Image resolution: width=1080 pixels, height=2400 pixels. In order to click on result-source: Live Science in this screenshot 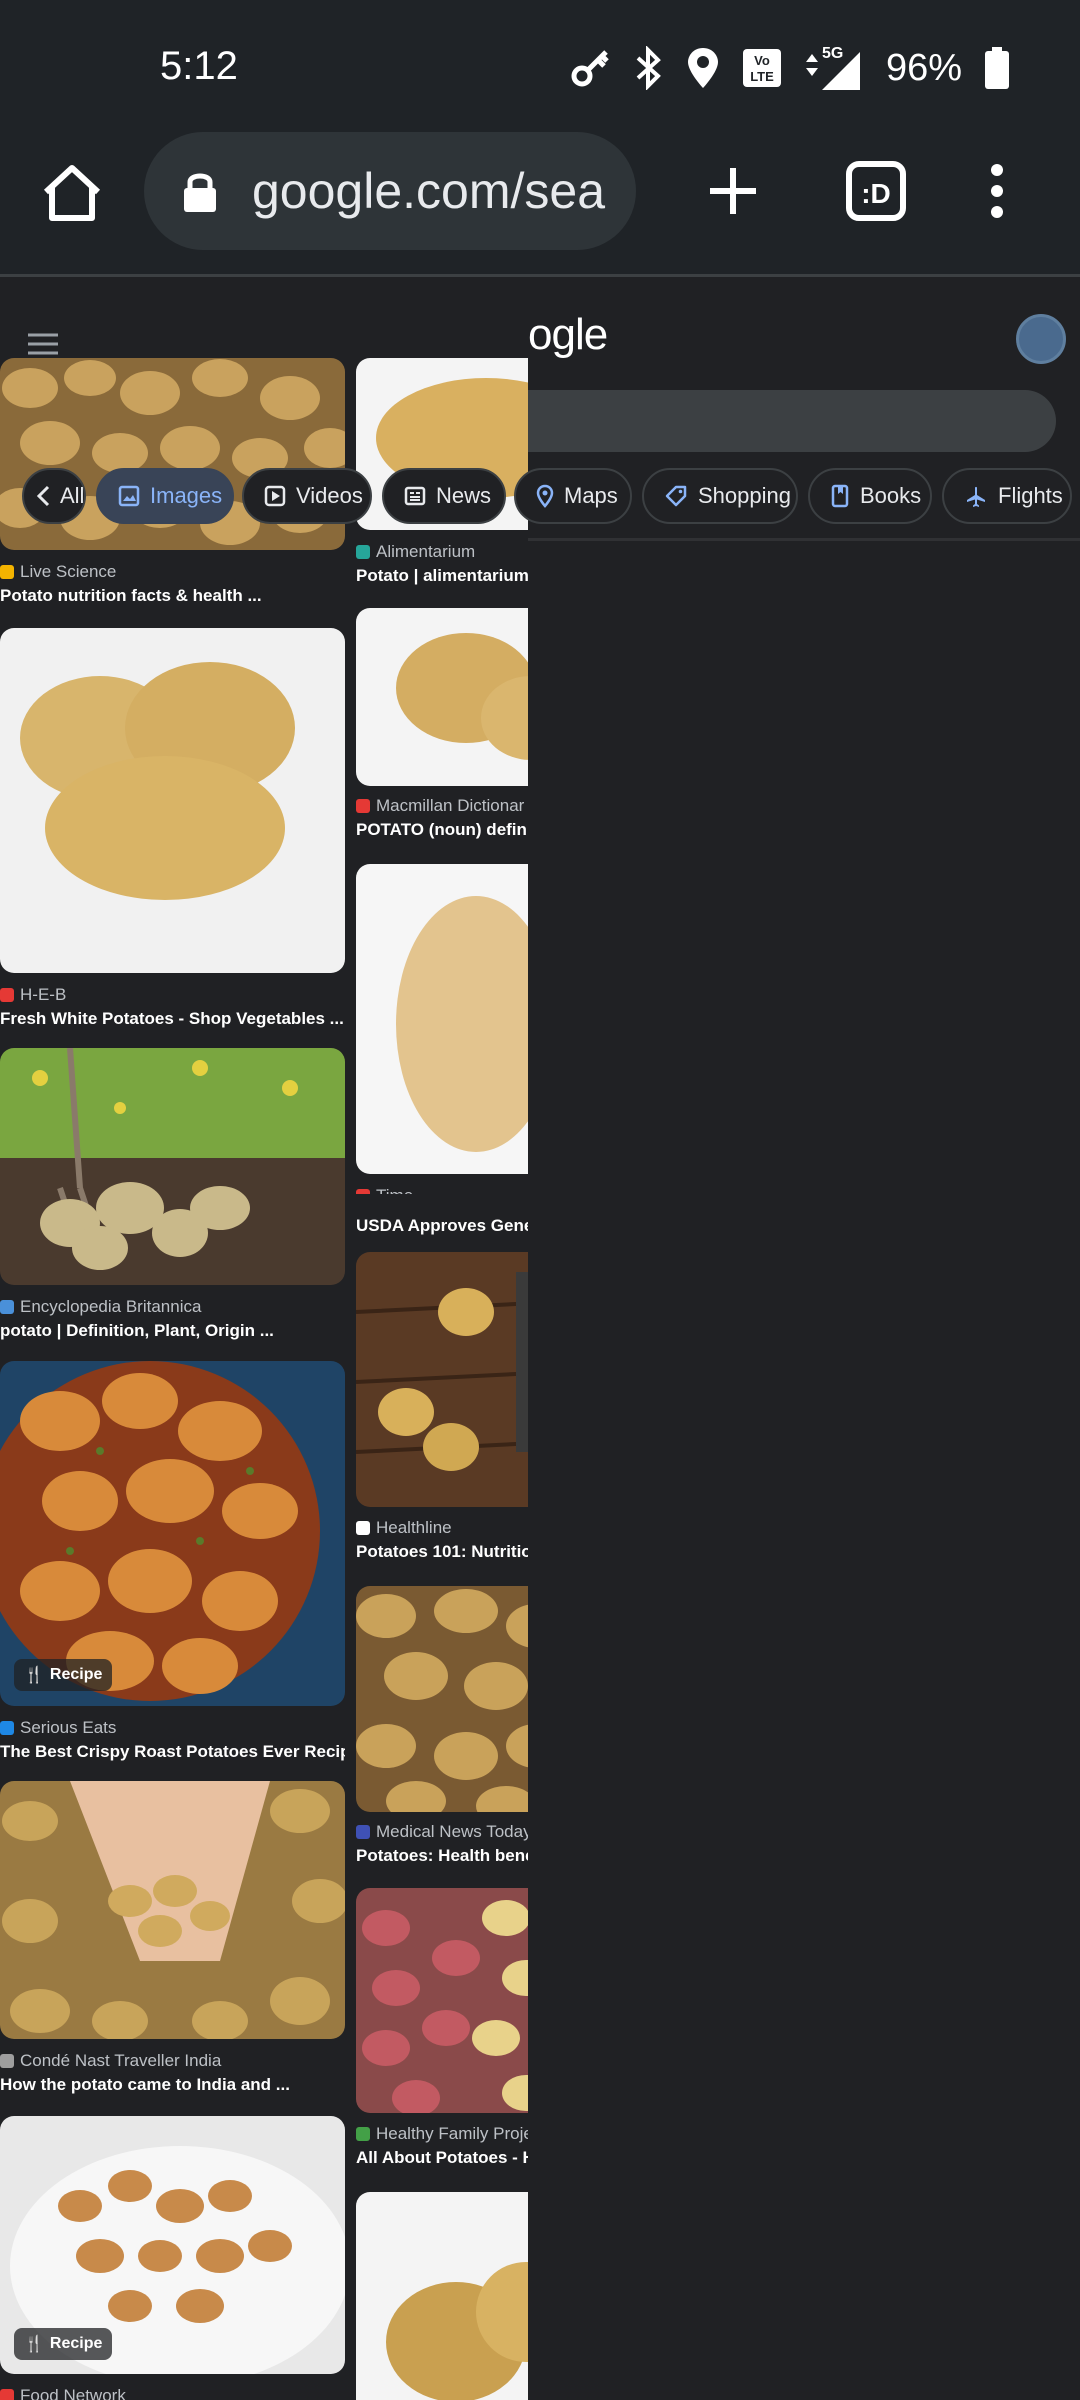, I will do `click(68, 571)`.